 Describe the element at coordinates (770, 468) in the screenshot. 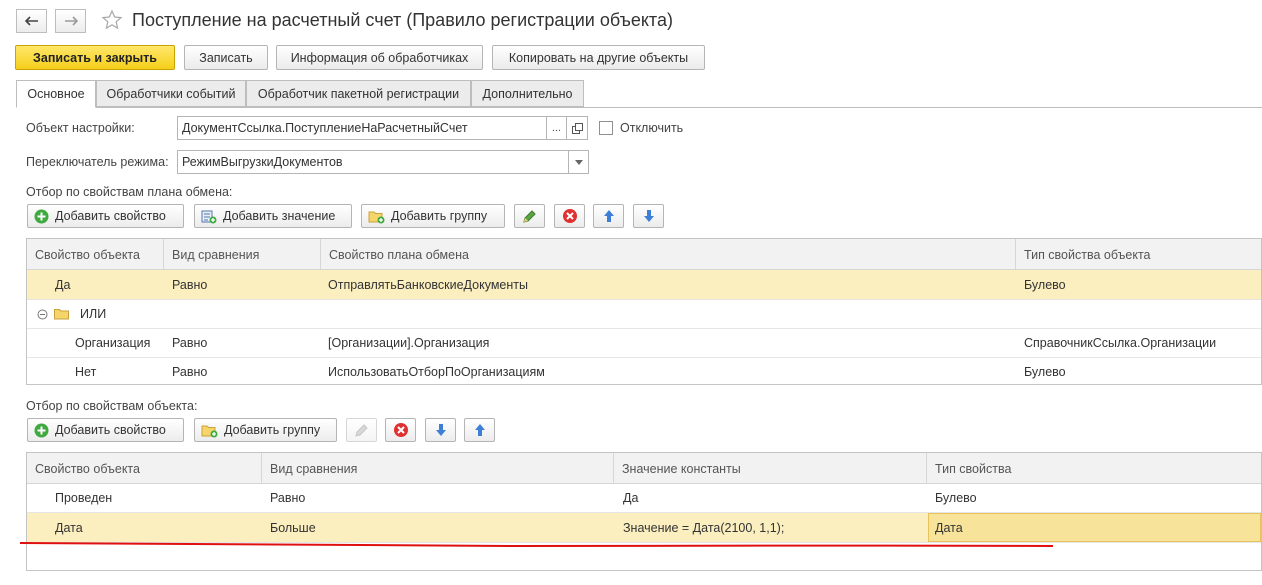

I see `column-header: Значение константы` at that location.